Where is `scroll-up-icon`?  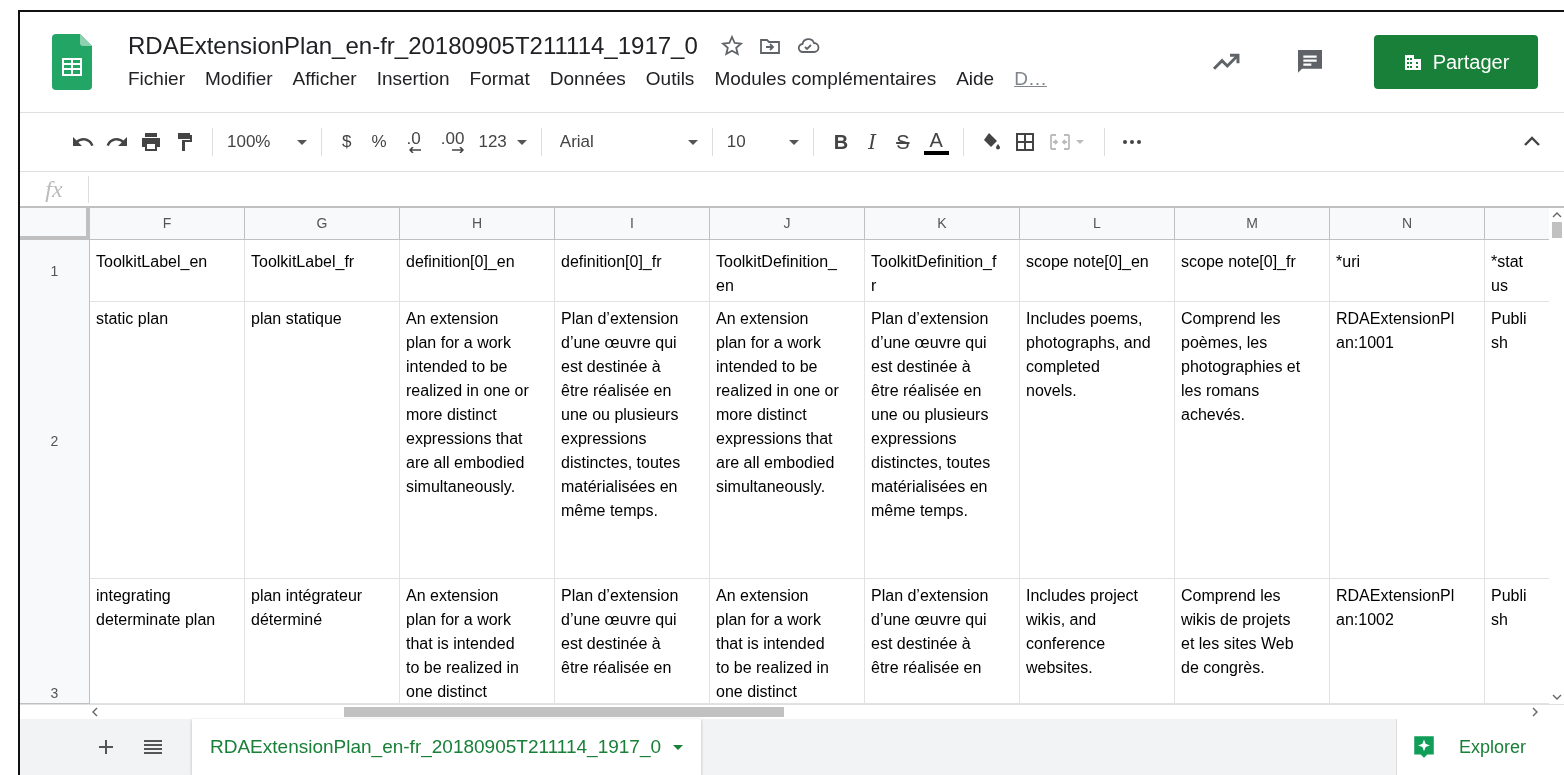 scroll-up-icon is located at coordinates (1556, 215).